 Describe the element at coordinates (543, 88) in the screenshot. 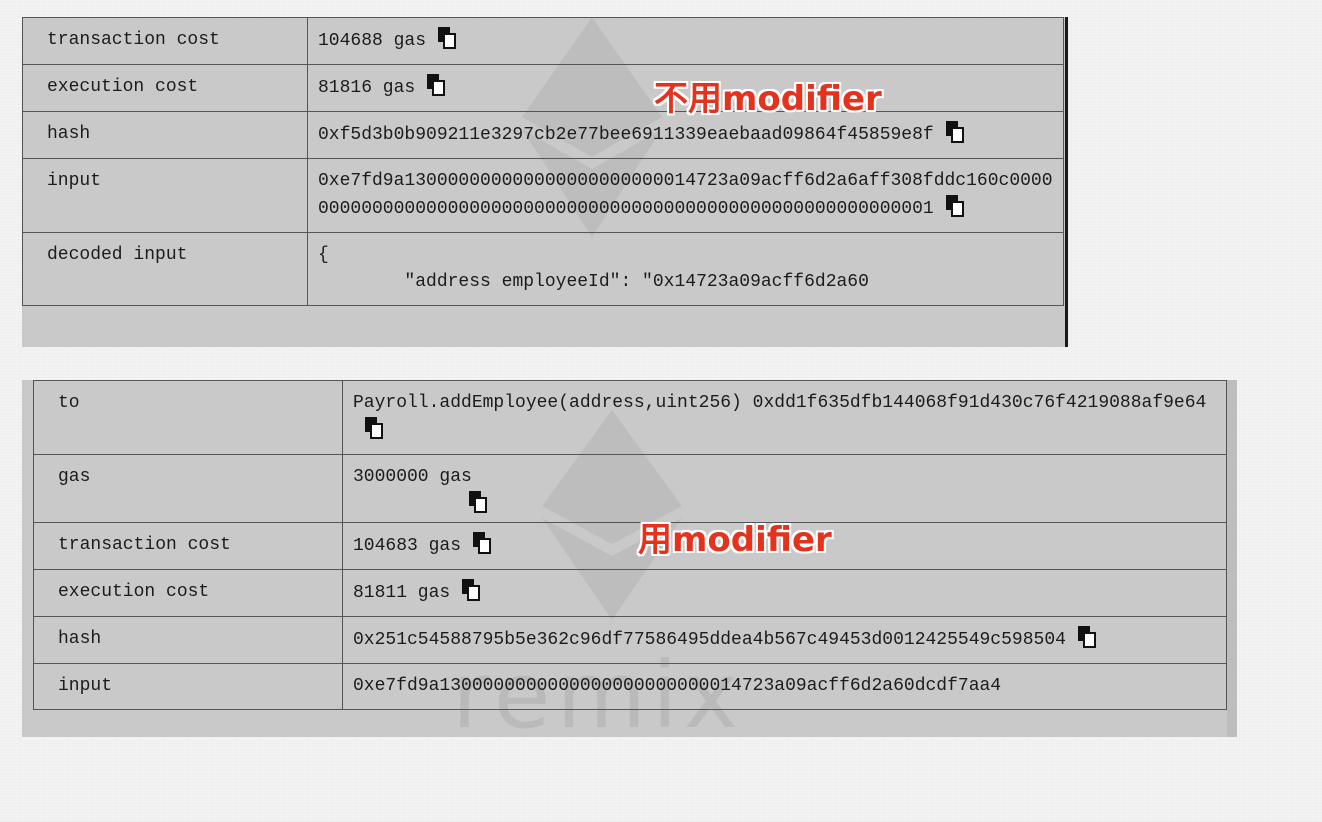

I see `table-row: execution cost 81816 gas` at that location.